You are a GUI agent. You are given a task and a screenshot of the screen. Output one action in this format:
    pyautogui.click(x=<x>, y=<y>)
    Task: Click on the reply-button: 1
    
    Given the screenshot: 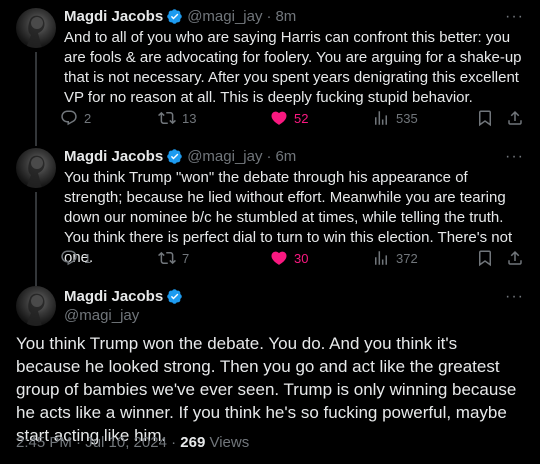 What is the action you would take?
    pyautogui.click(x=75, y=258)
    